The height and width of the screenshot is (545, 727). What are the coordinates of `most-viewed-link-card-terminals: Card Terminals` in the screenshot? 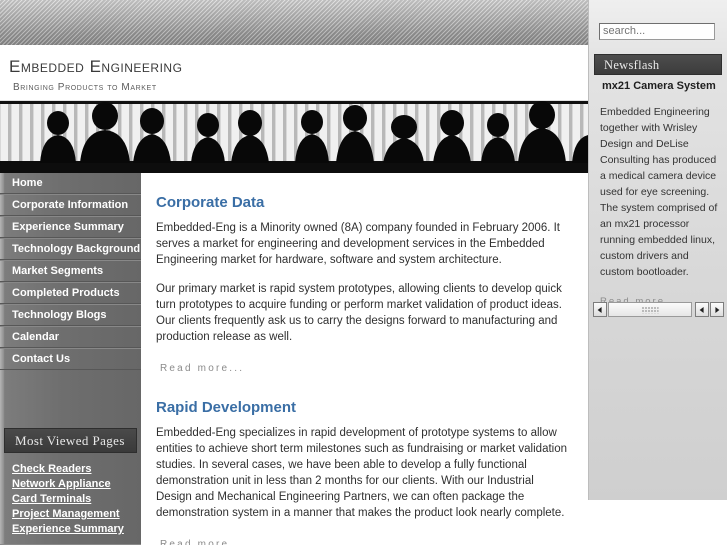 It's located at (76, 499).